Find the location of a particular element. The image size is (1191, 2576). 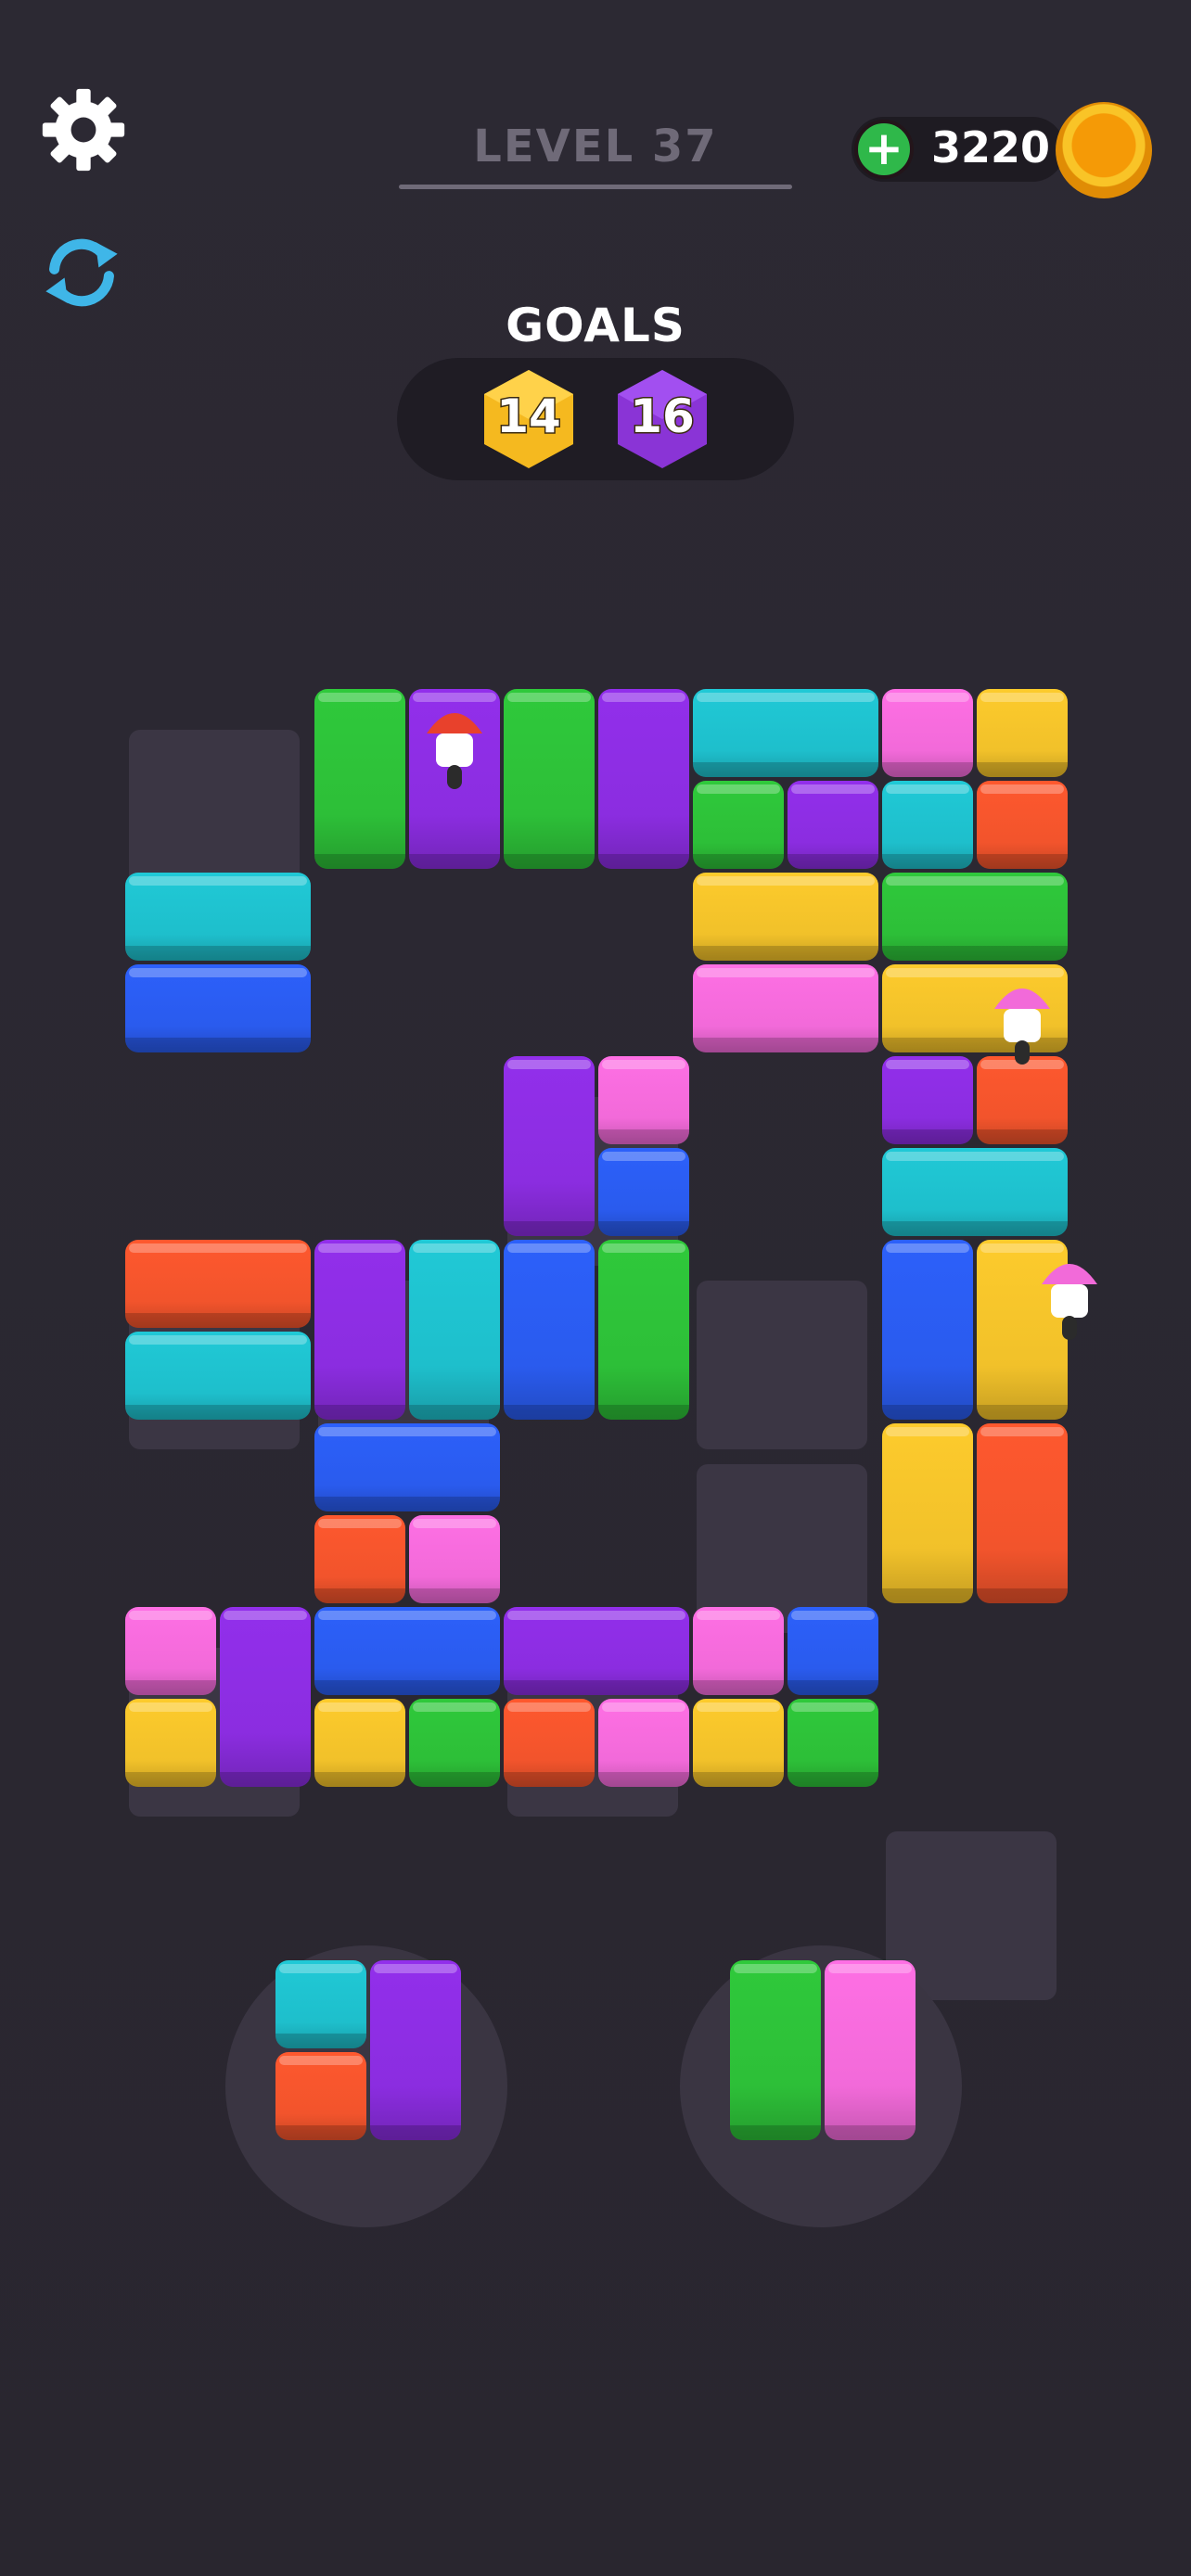

coin-amount: 3220 is located at coordinates (991, 147).